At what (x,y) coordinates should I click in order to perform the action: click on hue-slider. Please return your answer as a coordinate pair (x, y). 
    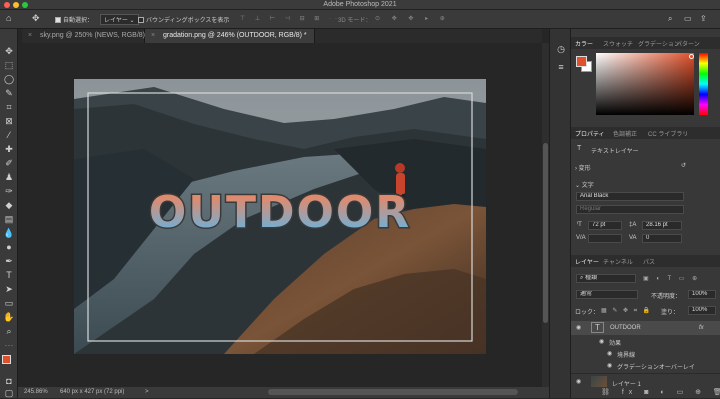
    Looking at the image, I should click on (703, 84).